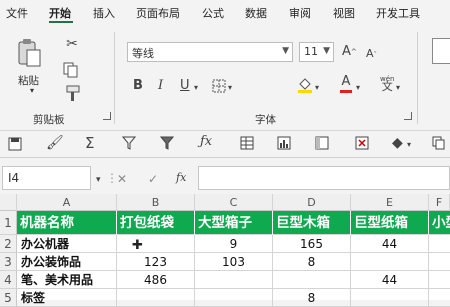 Image resolution: width=450 pixels, height=307 pixels. I want to click on tab-developer: 开发工具, so click(398, 13).